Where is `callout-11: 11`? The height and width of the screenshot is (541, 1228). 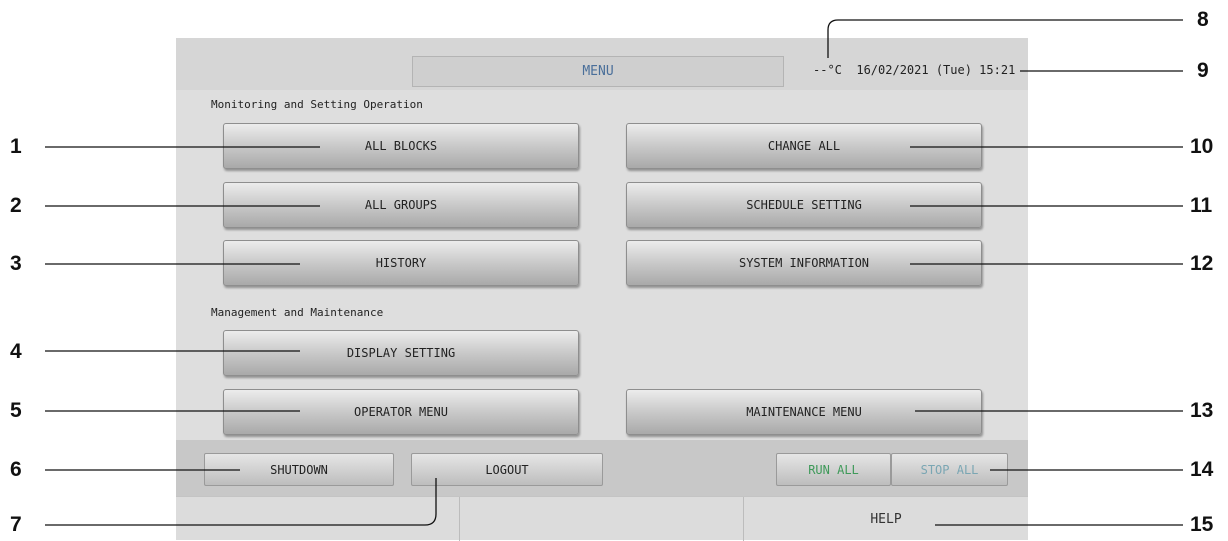 callout-11: 11 is located at coordinates (1201, 205).